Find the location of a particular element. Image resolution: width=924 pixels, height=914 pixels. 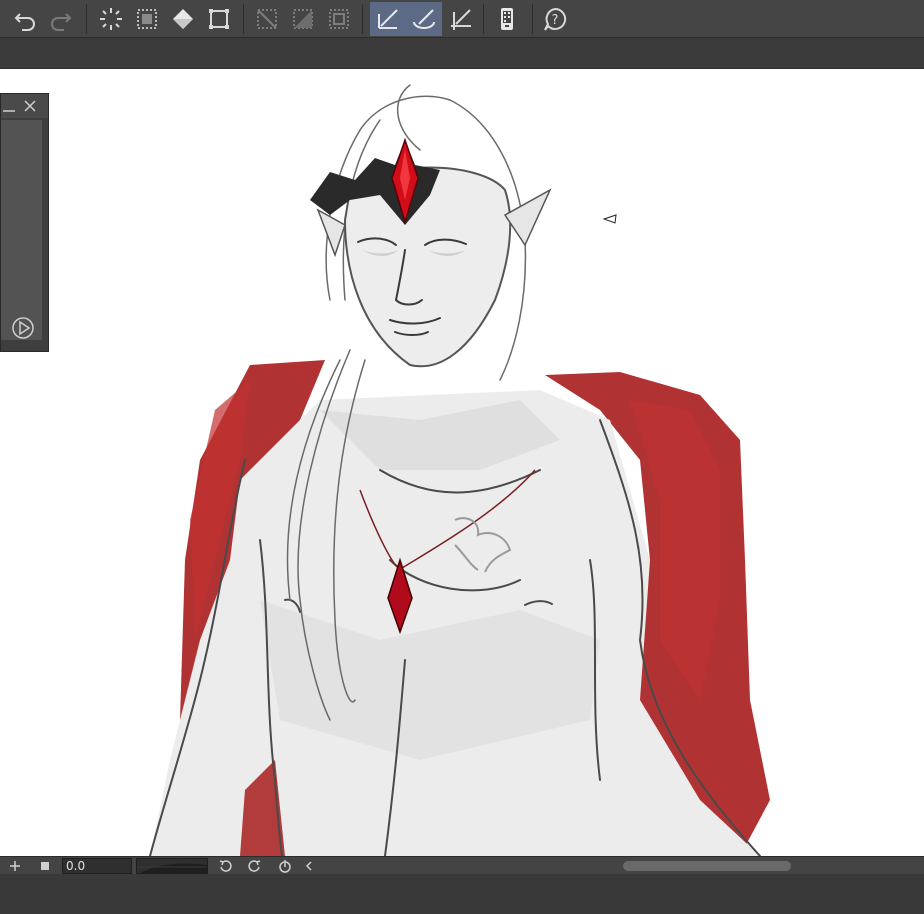

command-toolbar: ? is located at coordinates (462, 19).